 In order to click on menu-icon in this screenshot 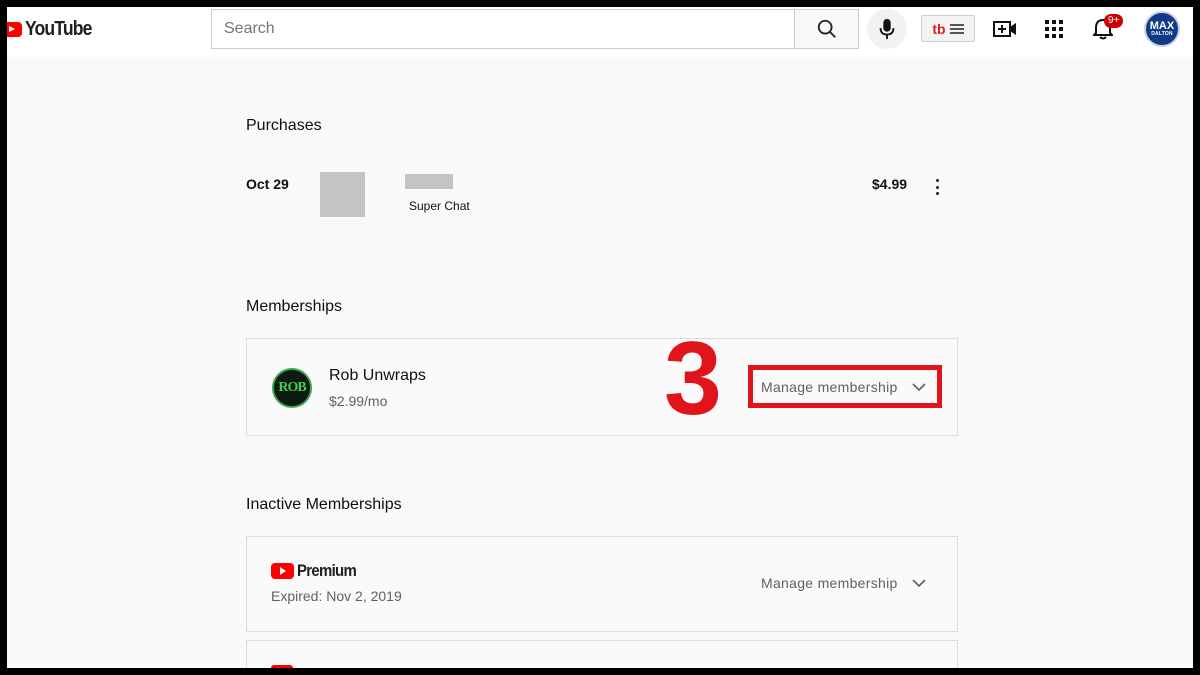, I will do `click(956, 28)`.